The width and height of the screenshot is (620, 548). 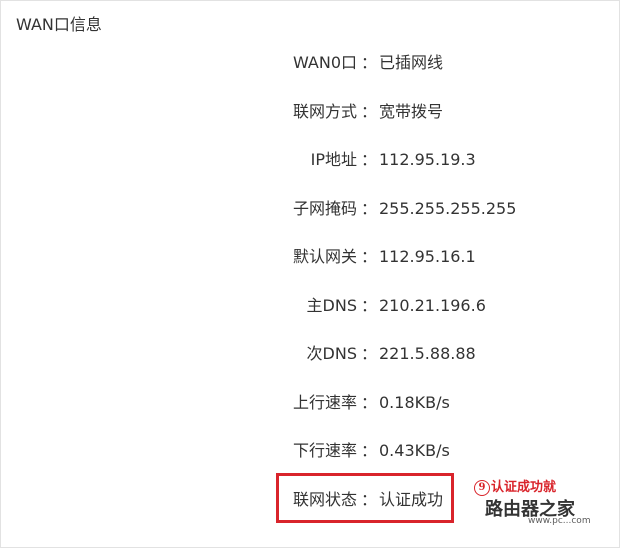 What do you see at coordinates (310, 171) in the screenshot?
I see `info-row-ip-address: IP地址 ： 112.95.19.3` at bounding box center [310, 171].